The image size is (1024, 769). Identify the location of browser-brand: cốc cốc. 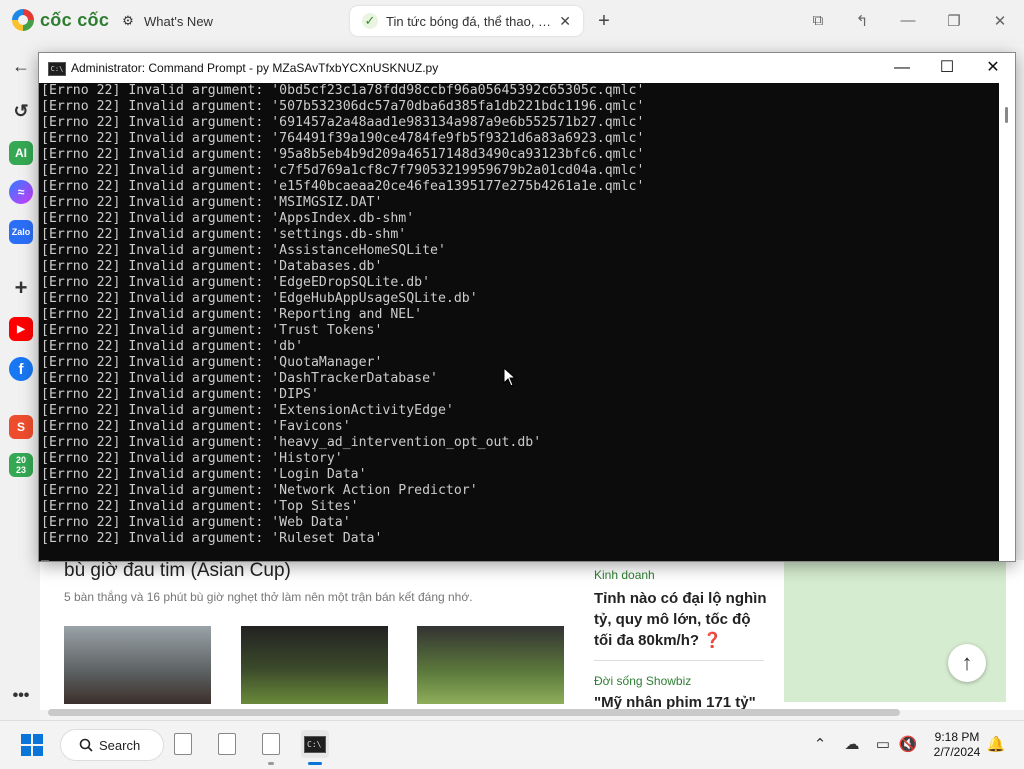
(60, 20).